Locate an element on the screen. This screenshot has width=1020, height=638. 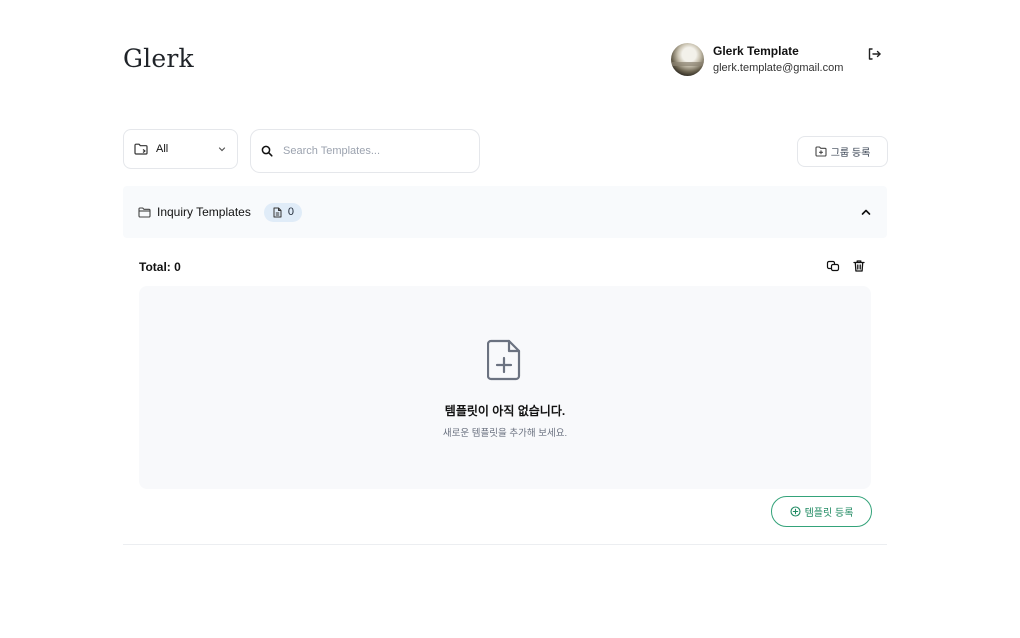
user-profile: Glerk Template glerk.template@gmail.com is located at coordinates (757, 59).